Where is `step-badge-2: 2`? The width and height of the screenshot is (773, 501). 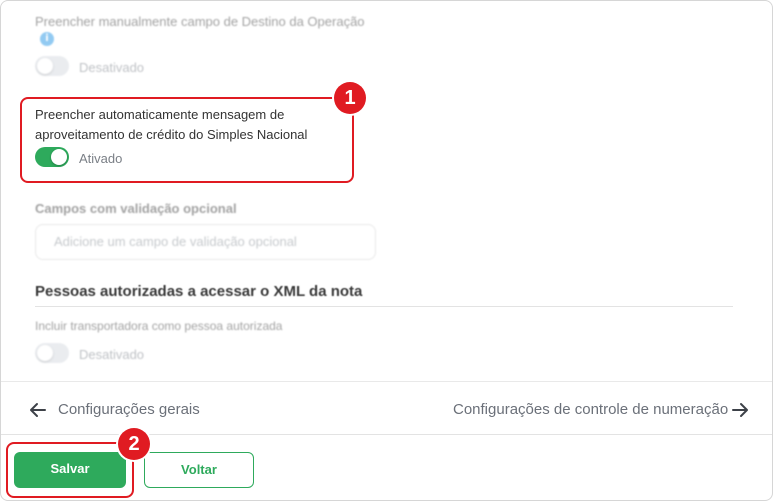
step-badge-2: 2 is located at coordinates (134, 444).